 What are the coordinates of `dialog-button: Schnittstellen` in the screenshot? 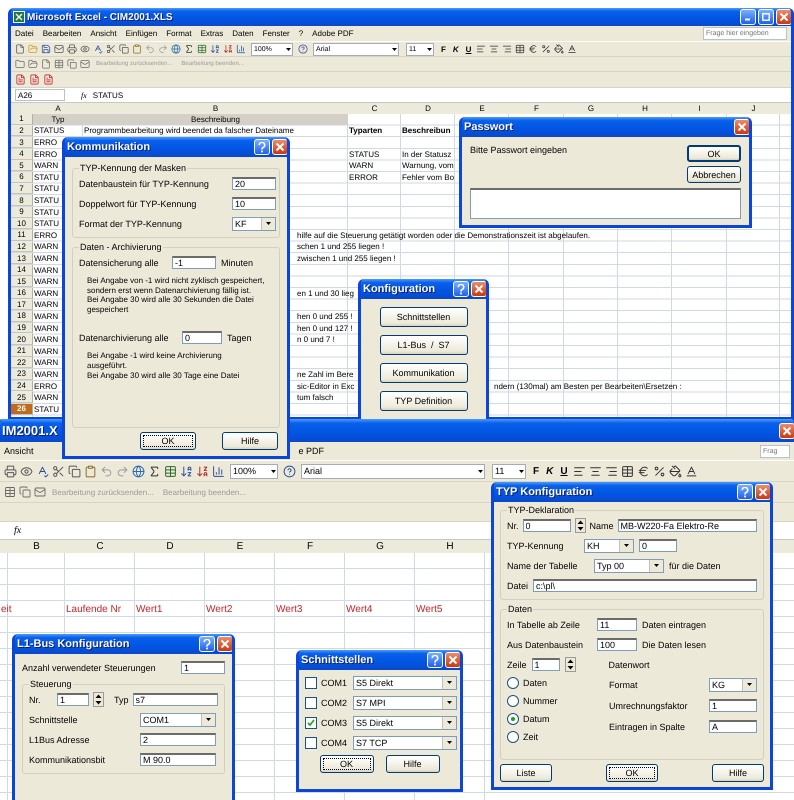 It's located at (424, 317).